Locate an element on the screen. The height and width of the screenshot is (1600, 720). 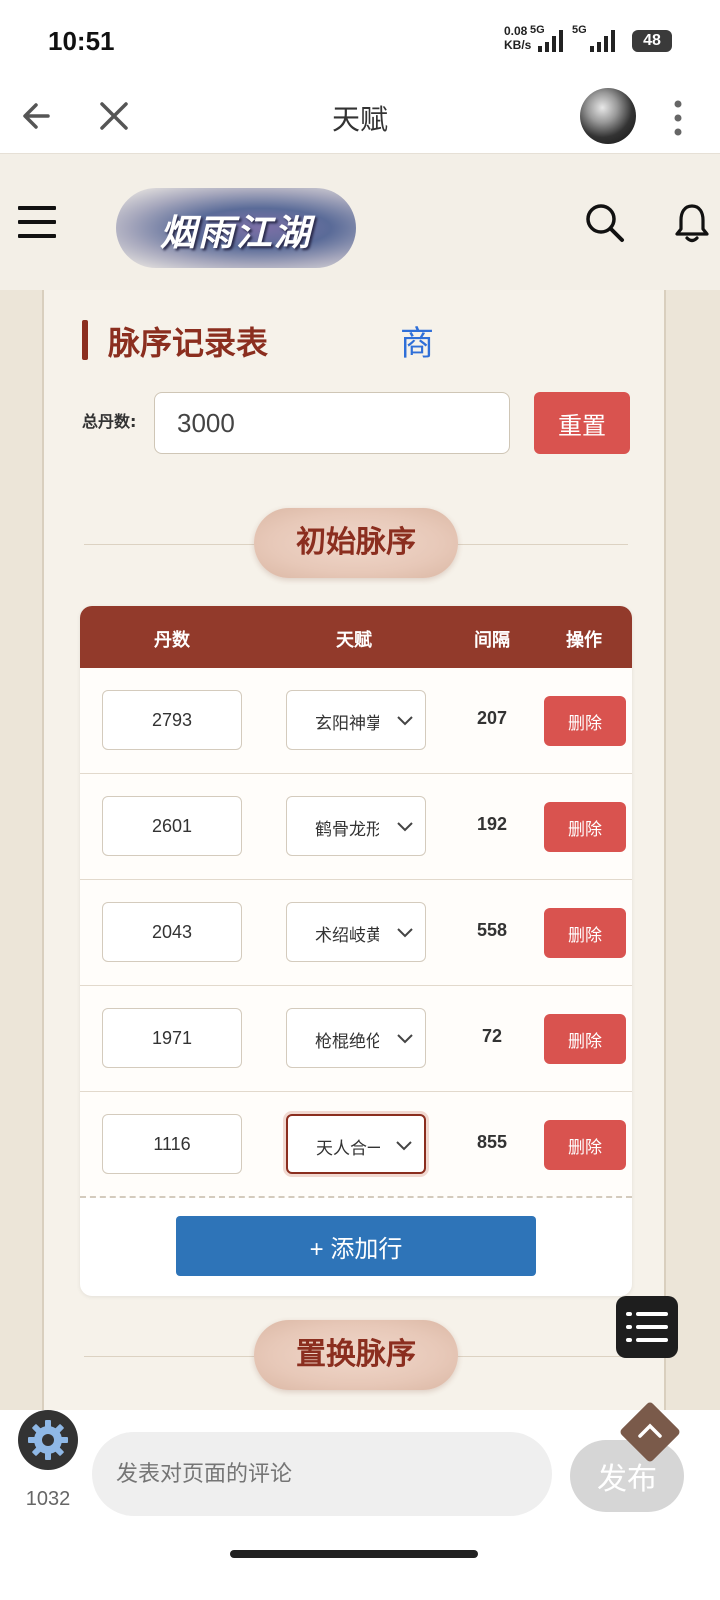
table-row: 天人合一 855 删除 is located at coordinates (356, 1145).